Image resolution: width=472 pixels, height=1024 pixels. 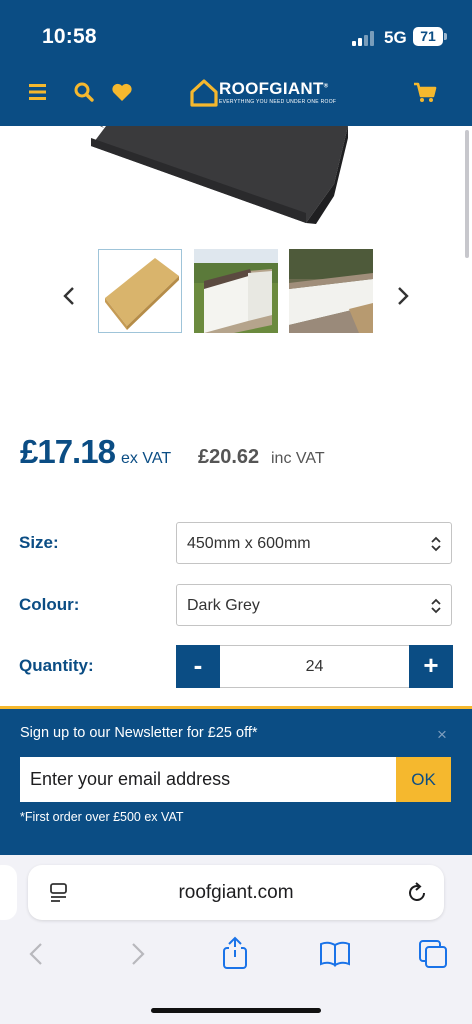 What do you see at coordinates (445, 36) in the screenshot?
I see `battery-tip` at bounding box center [445, 36].